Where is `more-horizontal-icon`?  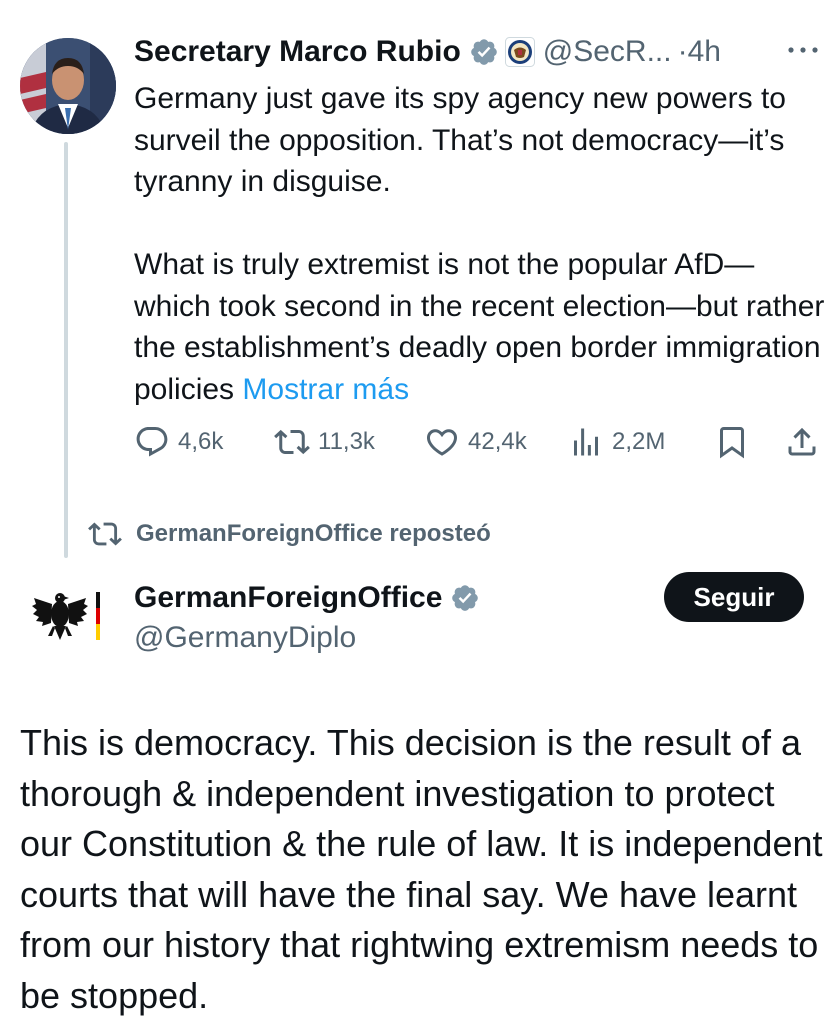
more-horizontal-icon is located at coordinates (803, 50).